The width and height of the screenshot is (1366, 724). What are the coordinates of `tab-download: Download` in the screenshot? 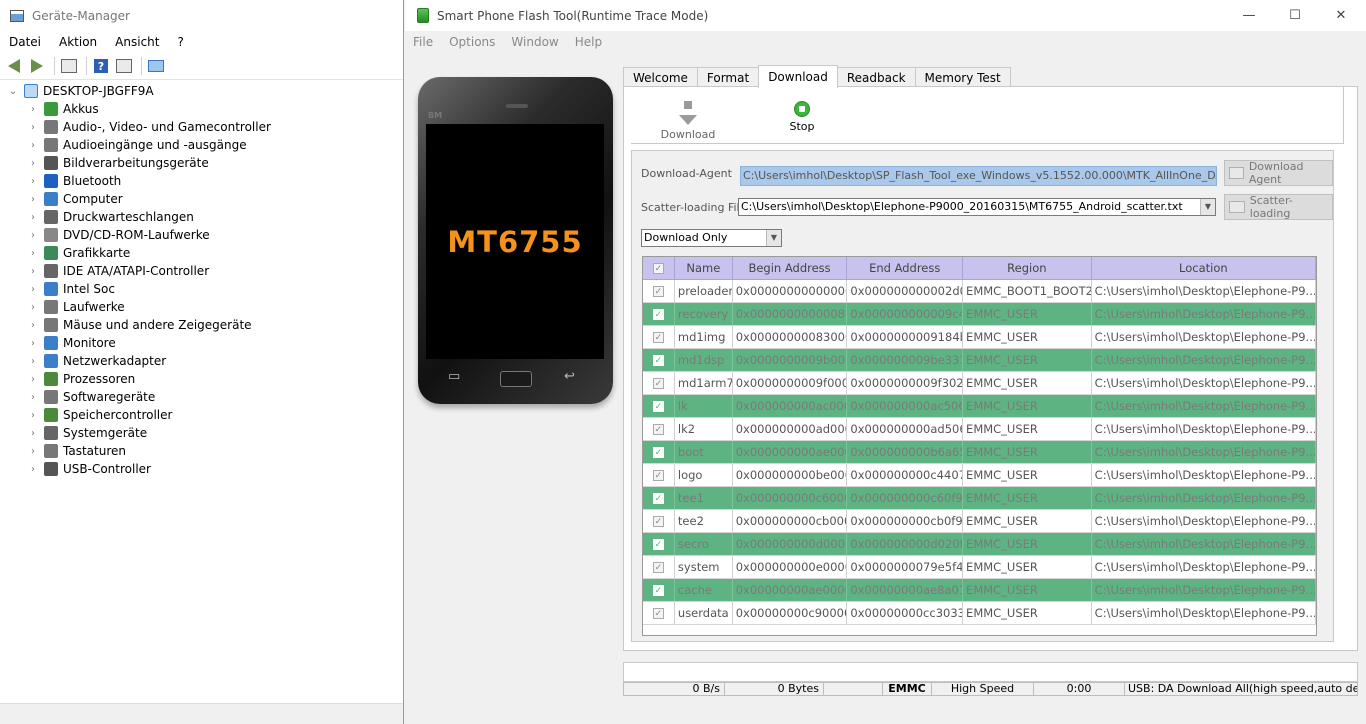 It's located at (798, 76).